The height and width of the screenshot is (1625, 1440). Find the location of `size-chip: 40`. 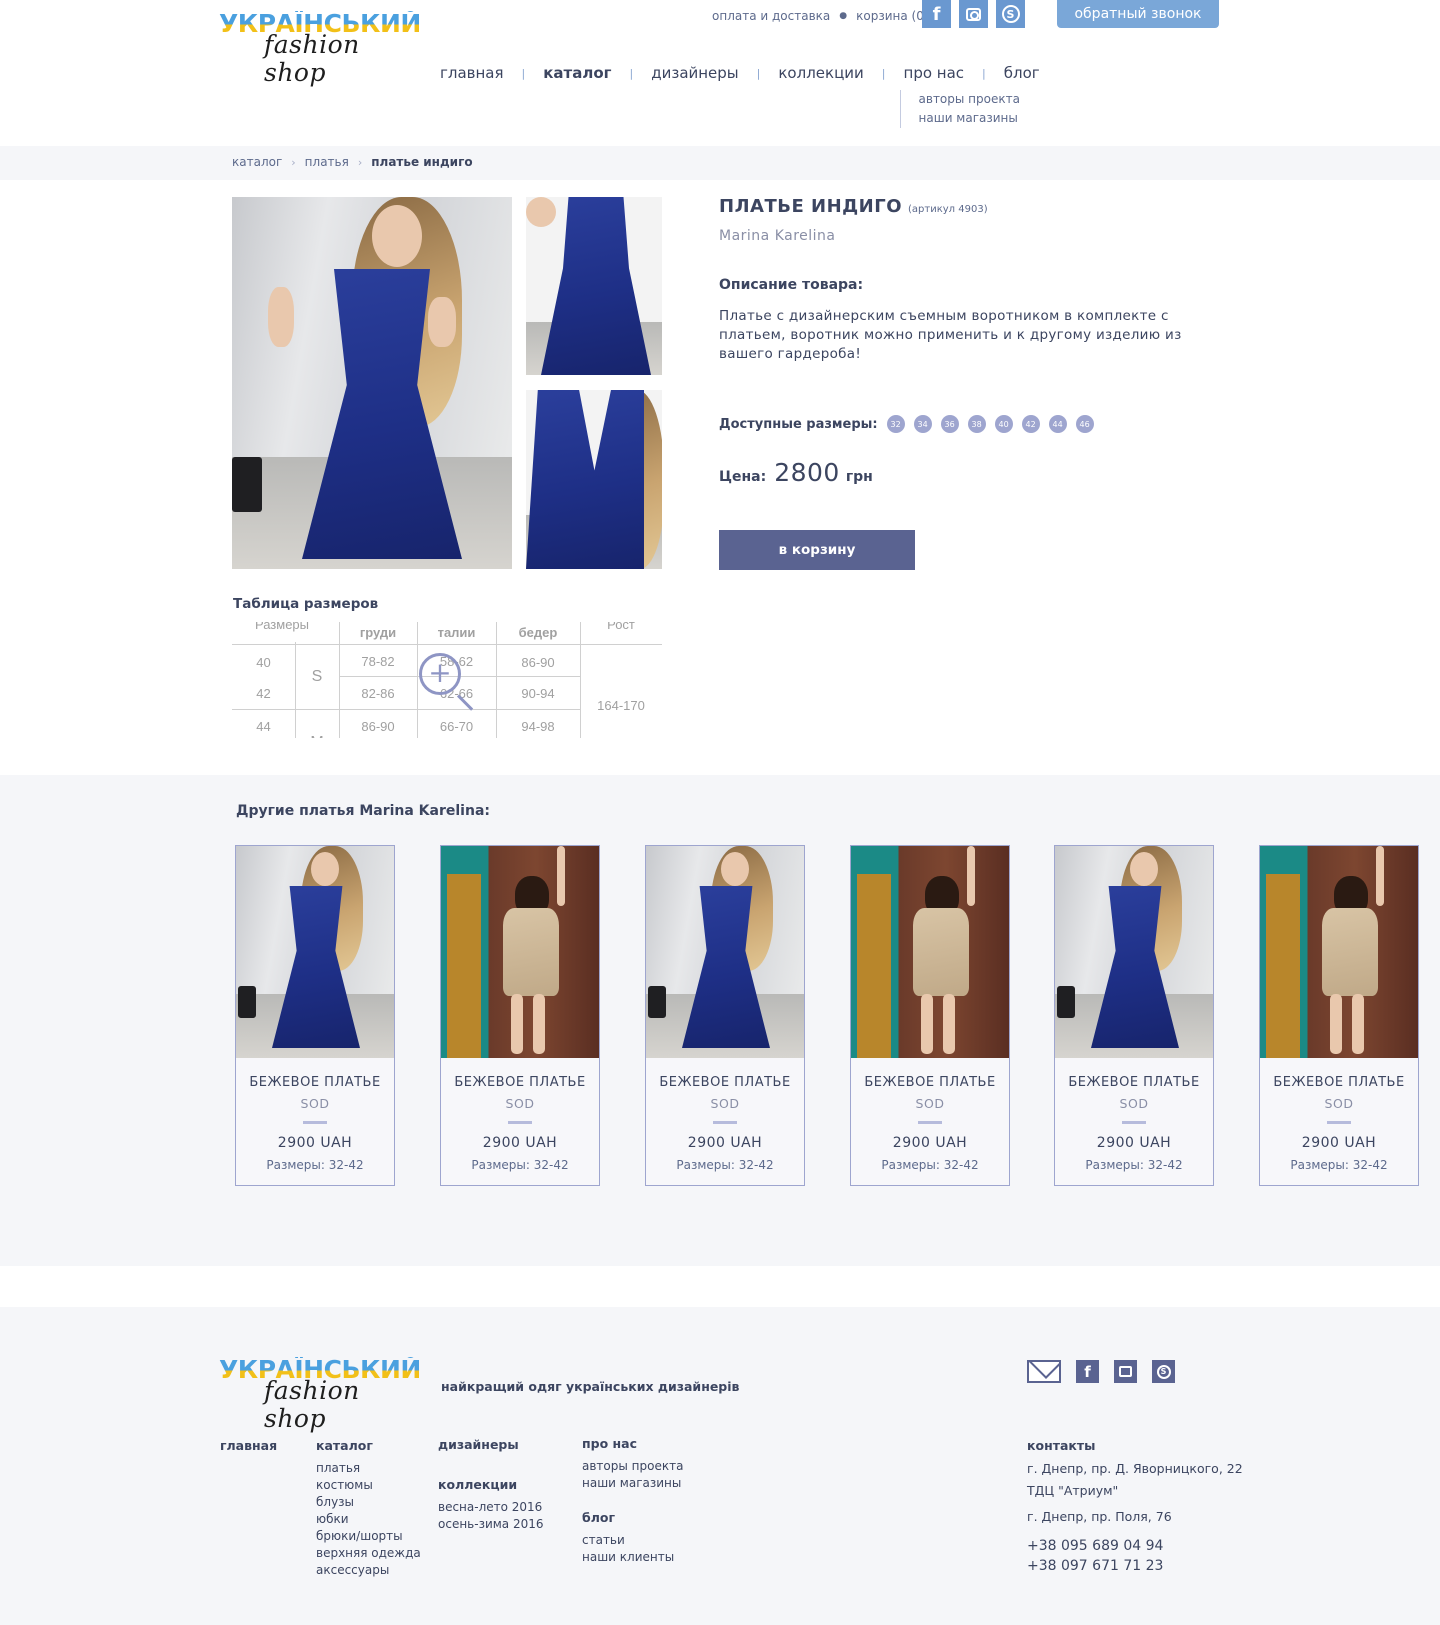

size-chip: 40 is located at coordinates (1003, 424).